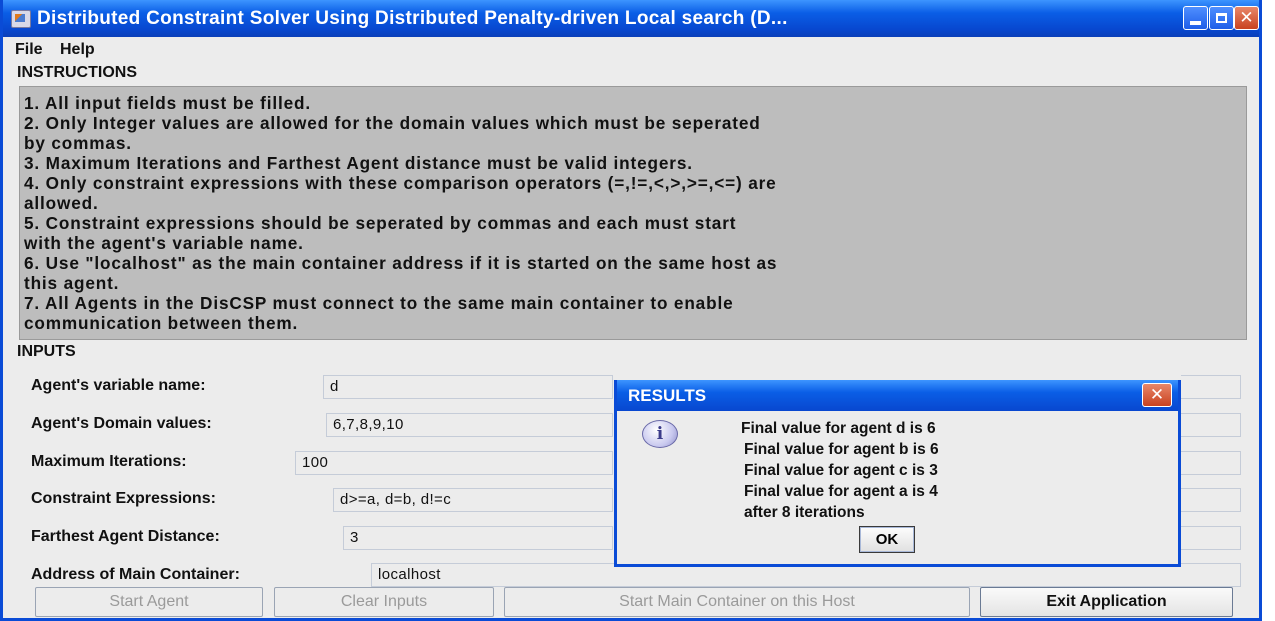 Image resolution: width=1275 pixels, height=621 pixels. Describe the element at coordinates (29, 50) in the screenshot. I see `menu-file: File` at that location.